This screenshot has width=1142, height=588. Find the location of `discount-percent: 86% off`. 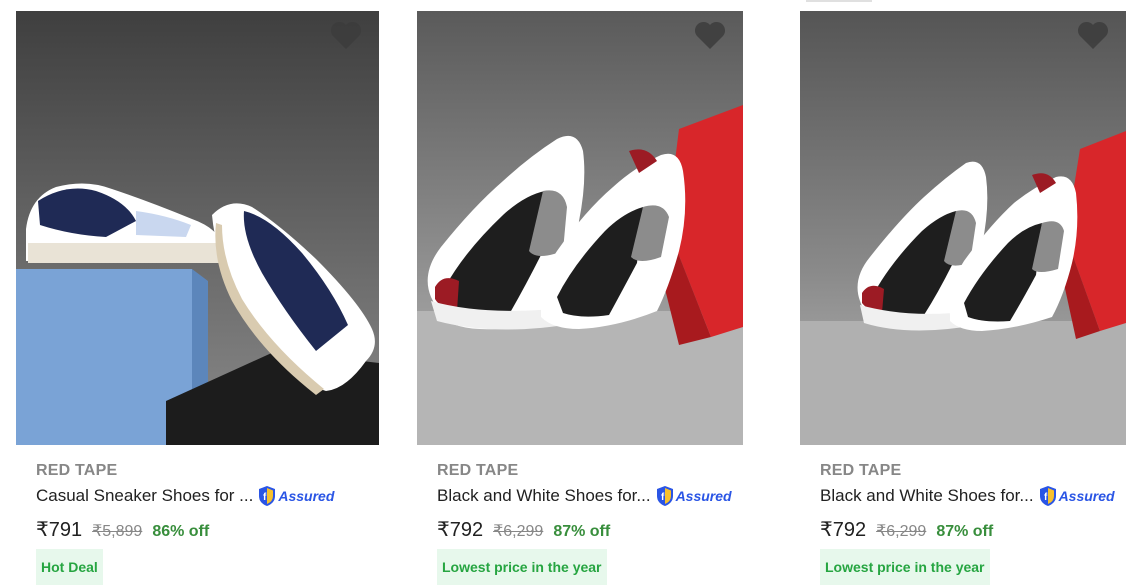

discount-percent: 86% off is located at coordinates (181, 531).